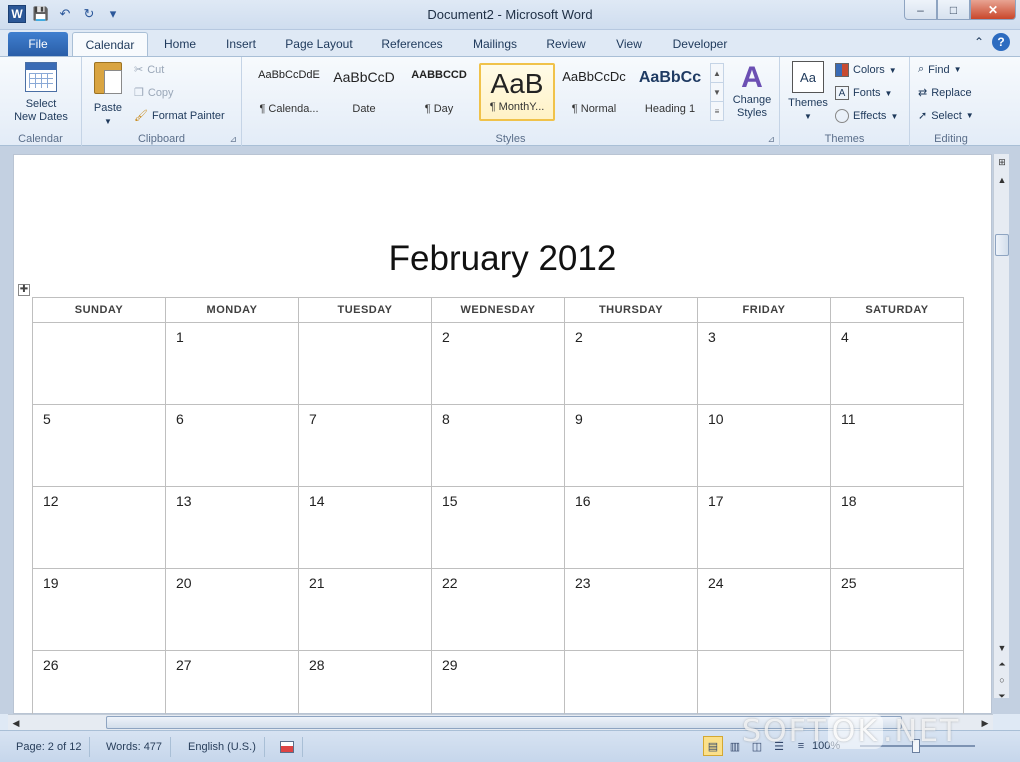 The height and width of the screenshot is (762, 1020). I want to click on tab-home: Home, so click(180, 44).